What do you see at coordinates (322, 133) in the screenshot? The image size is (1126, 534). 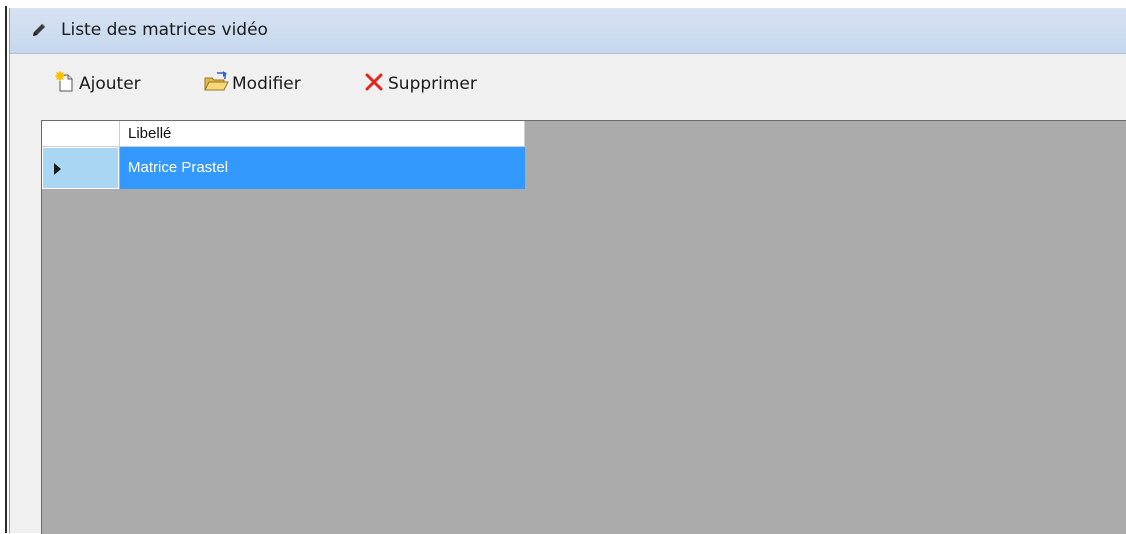 I see `column-header-libelle: Libellé` at bounding box center [322, 133].